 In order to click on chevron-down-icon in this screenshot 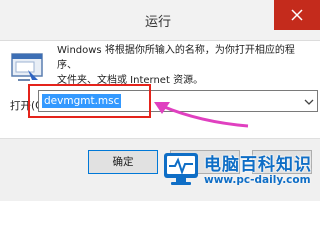, I will do `click(309, 102)`.